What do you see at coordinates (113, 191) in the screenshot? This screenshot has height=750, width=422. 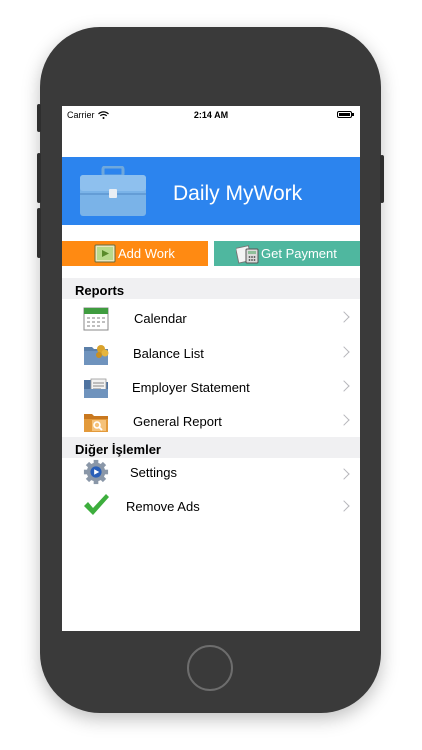 I see `briefcase-icon` at bounding box center [113, 191].